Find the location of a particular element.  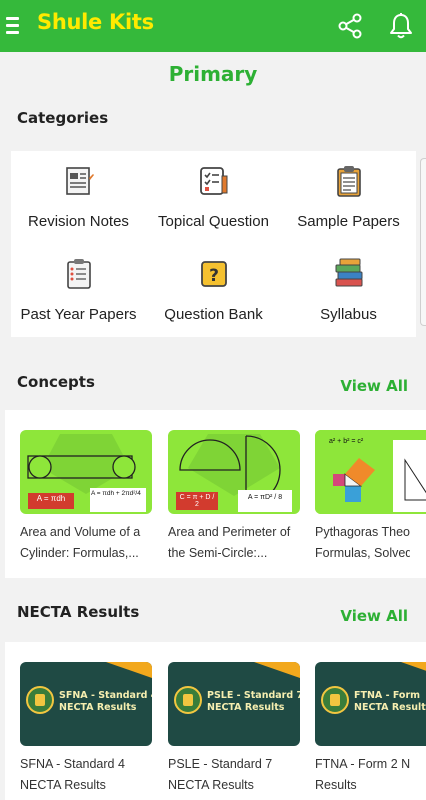

exam-paper-icon is located at coordinates (78, 274).